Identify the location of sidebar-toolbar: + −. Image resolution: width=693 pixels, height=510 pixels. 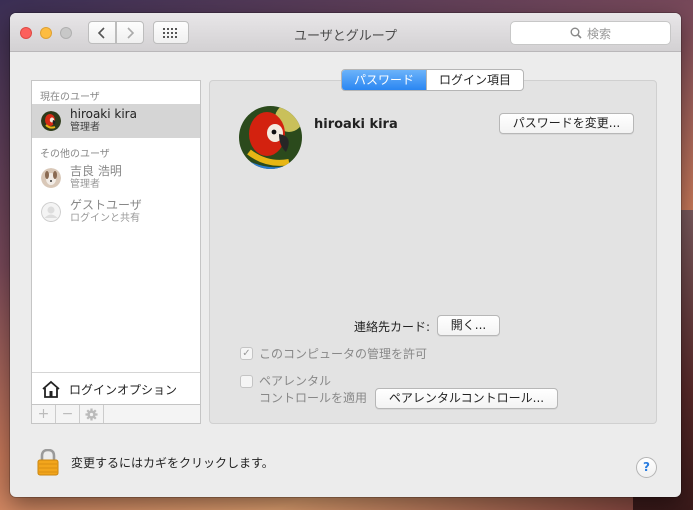
(116, 413).